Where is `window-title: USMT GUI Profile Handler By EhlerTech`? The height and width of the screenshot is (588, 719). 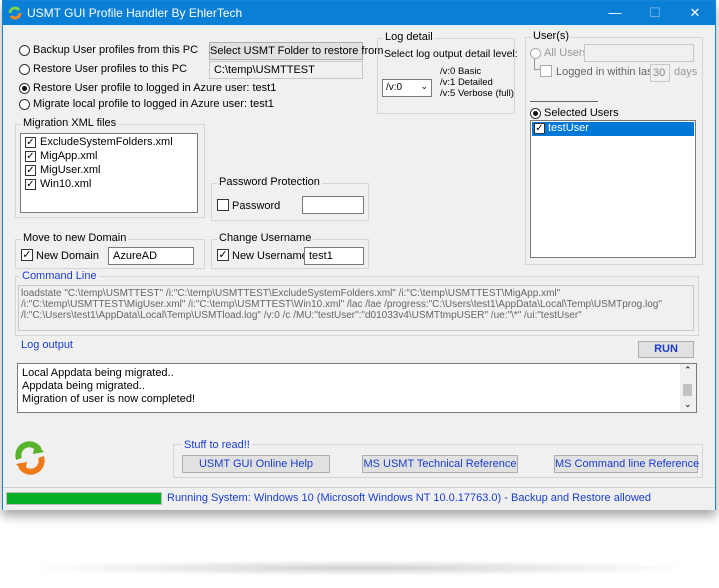 window-title: USMT GUI Profile Handler By EhlerTech is located at coordinates (135, 13).